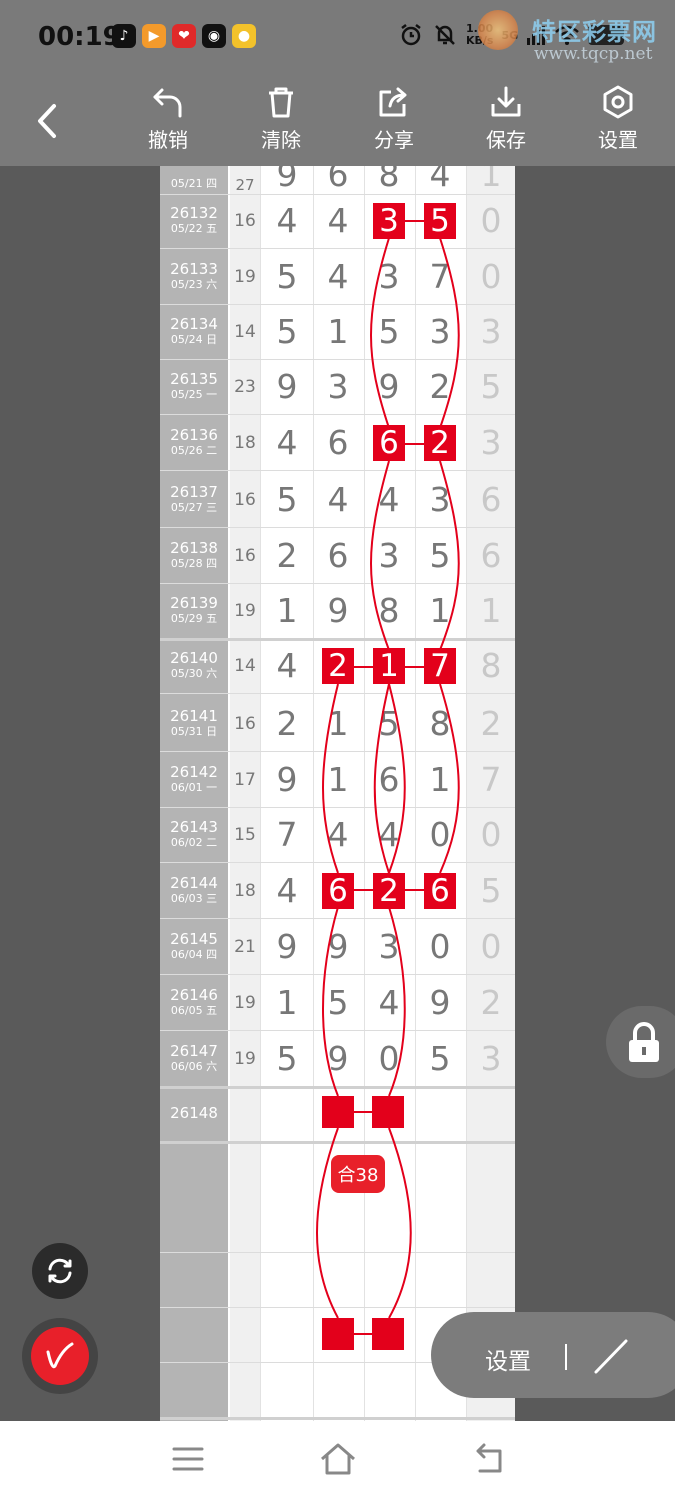 Image resolution: width=675 pixels, height=1500 pixels. I want to click on tiktok-icon: ♪, so click(124, 36).